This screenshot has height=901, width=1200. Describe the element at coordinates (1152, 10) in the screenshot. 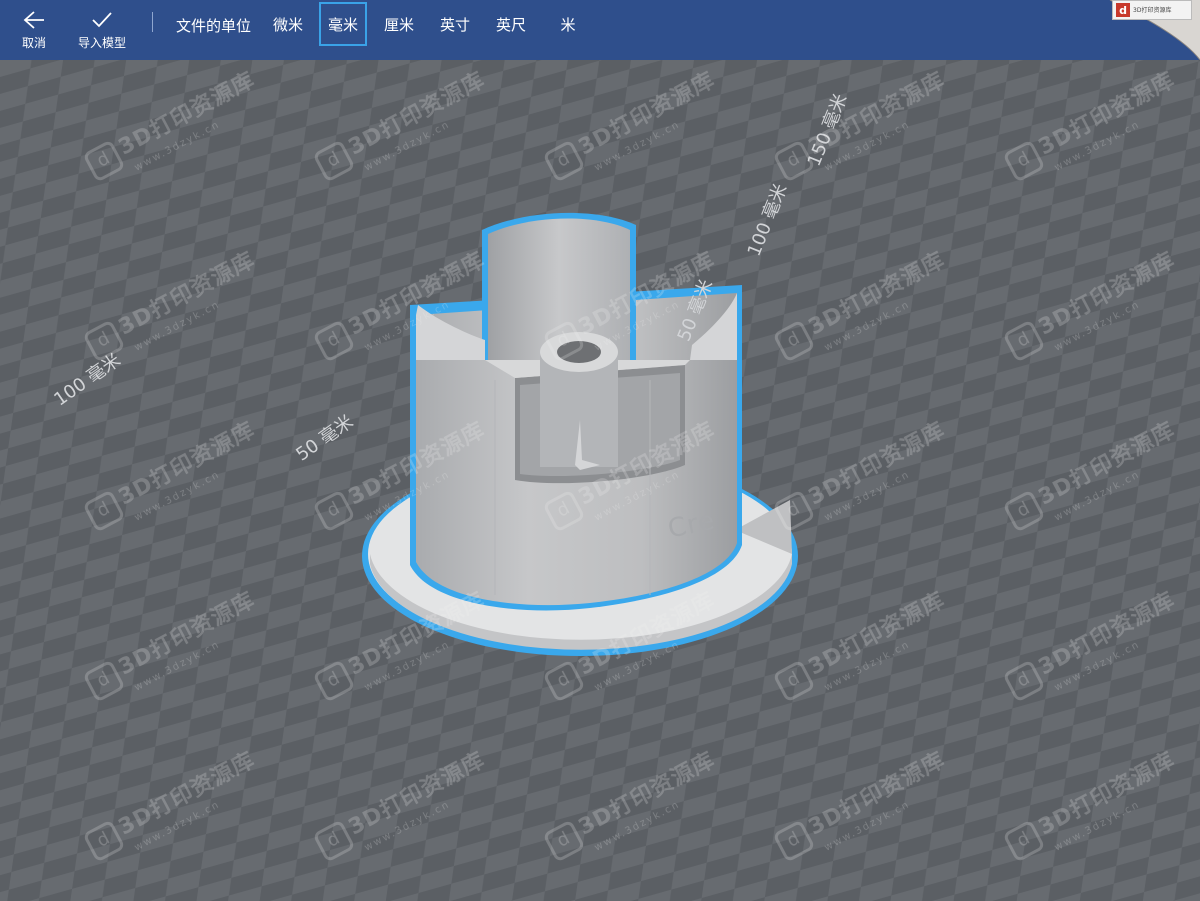

I see `site-logo: d 3D打印资源库` at that location.